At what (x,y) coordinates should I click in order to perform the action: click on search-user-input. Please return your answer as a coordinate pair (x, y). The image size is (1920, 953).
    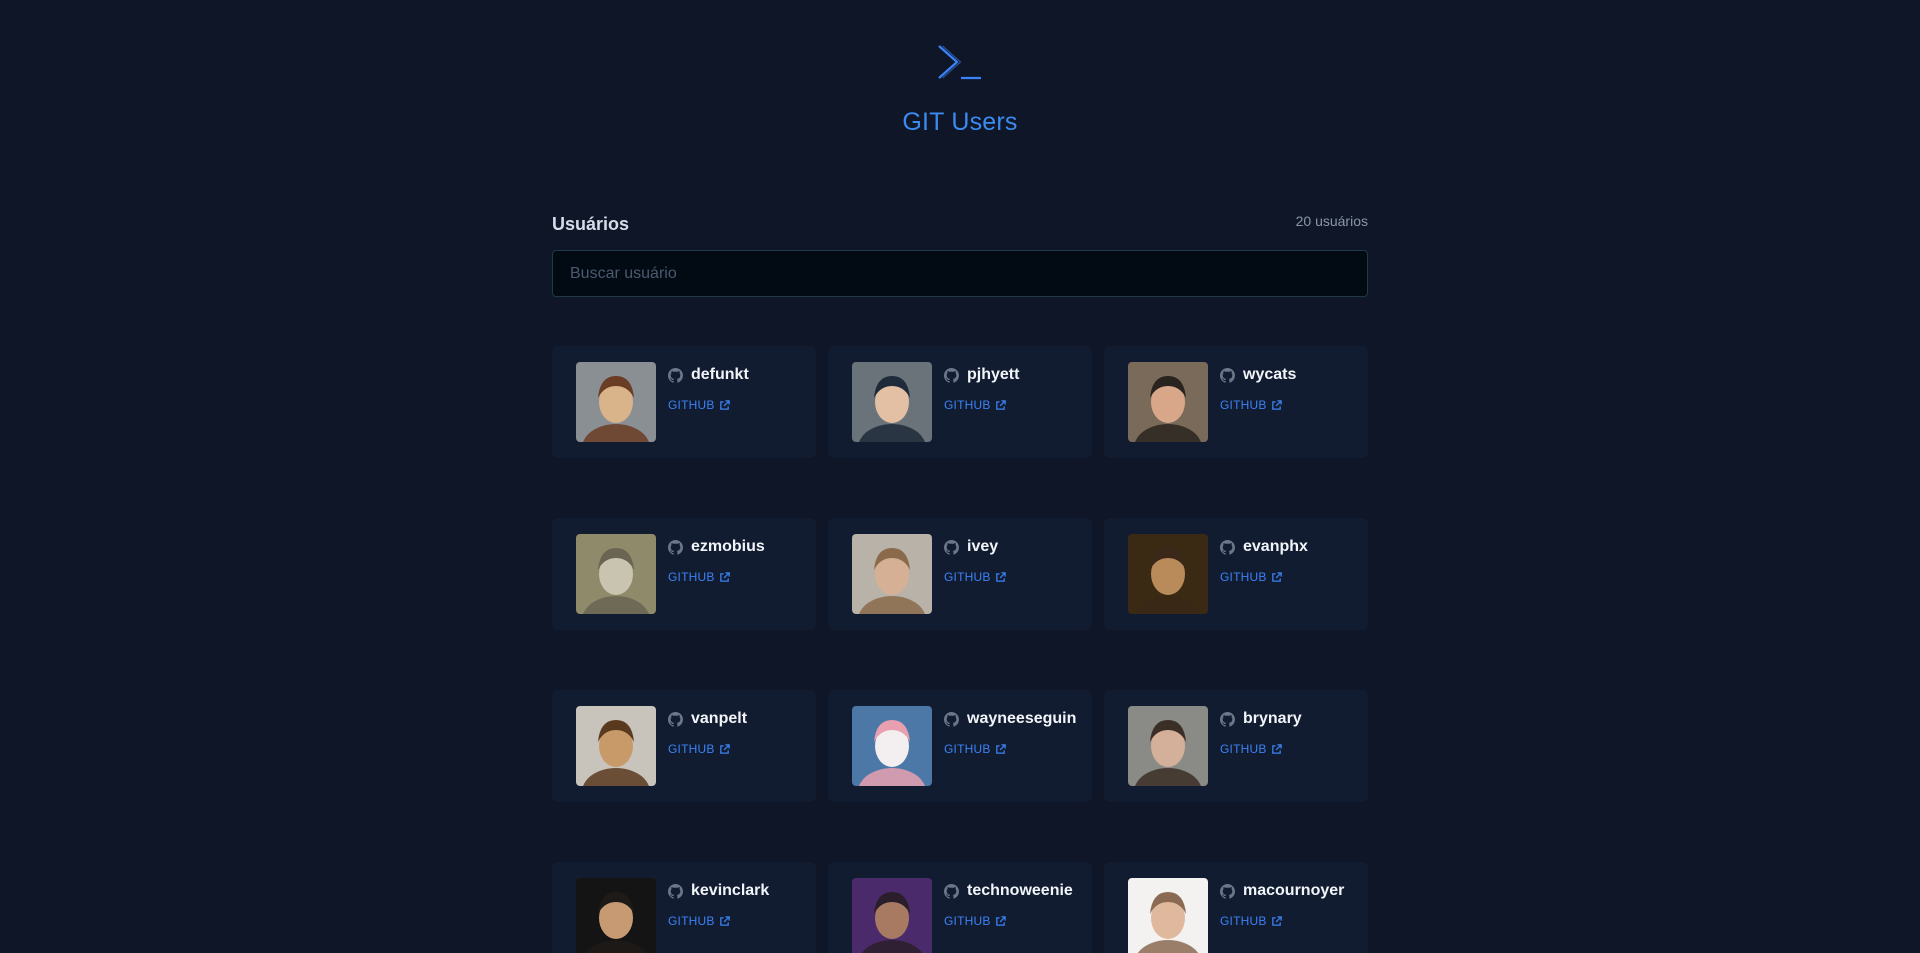
    Looking at the image, I should click on (960, 273).